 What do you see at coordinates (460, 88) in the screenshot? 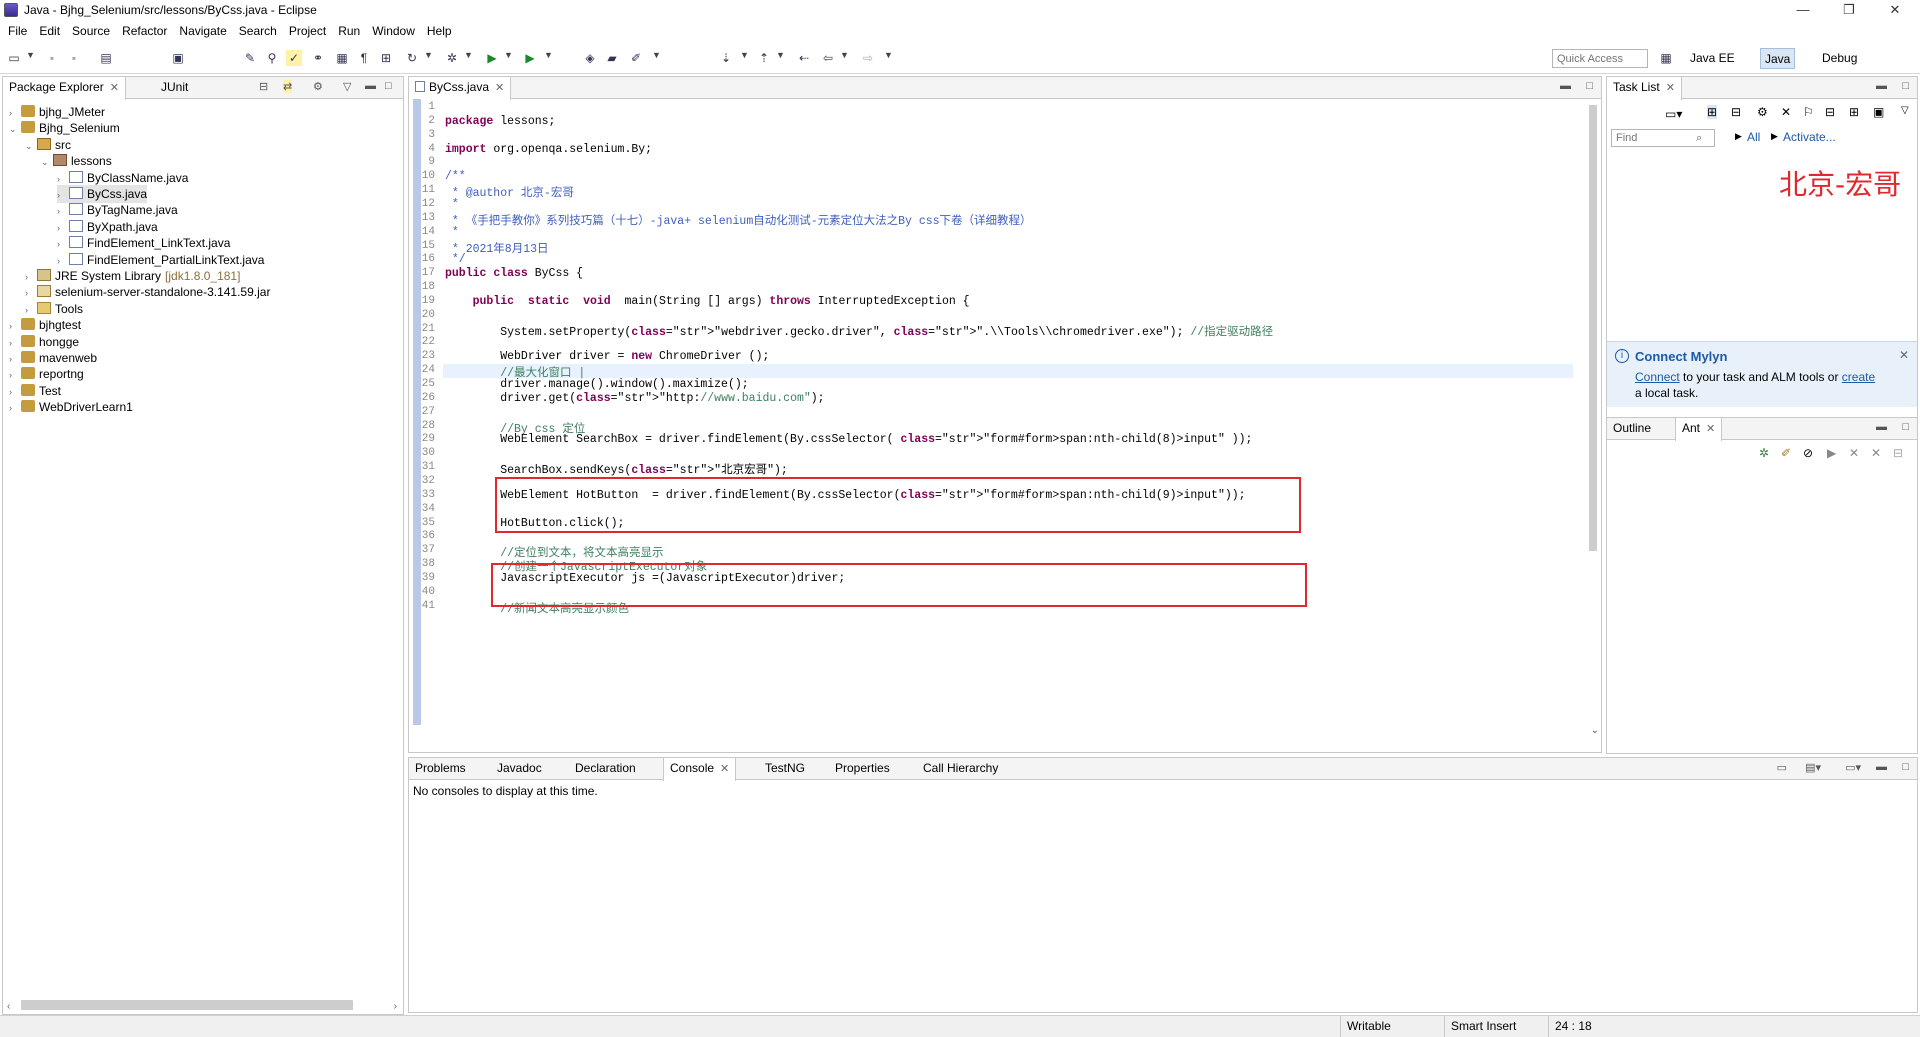
I see `tab-bycss-java: ByCss.java ✕` at bounding box center [460, 88].